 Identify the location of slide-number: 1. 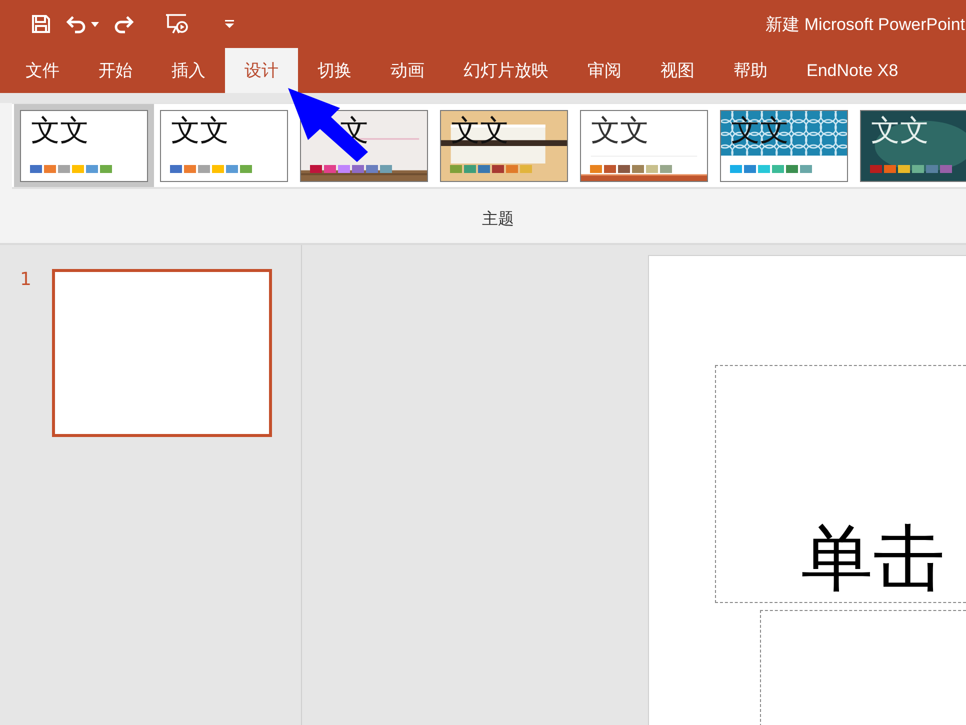
(26, 279).